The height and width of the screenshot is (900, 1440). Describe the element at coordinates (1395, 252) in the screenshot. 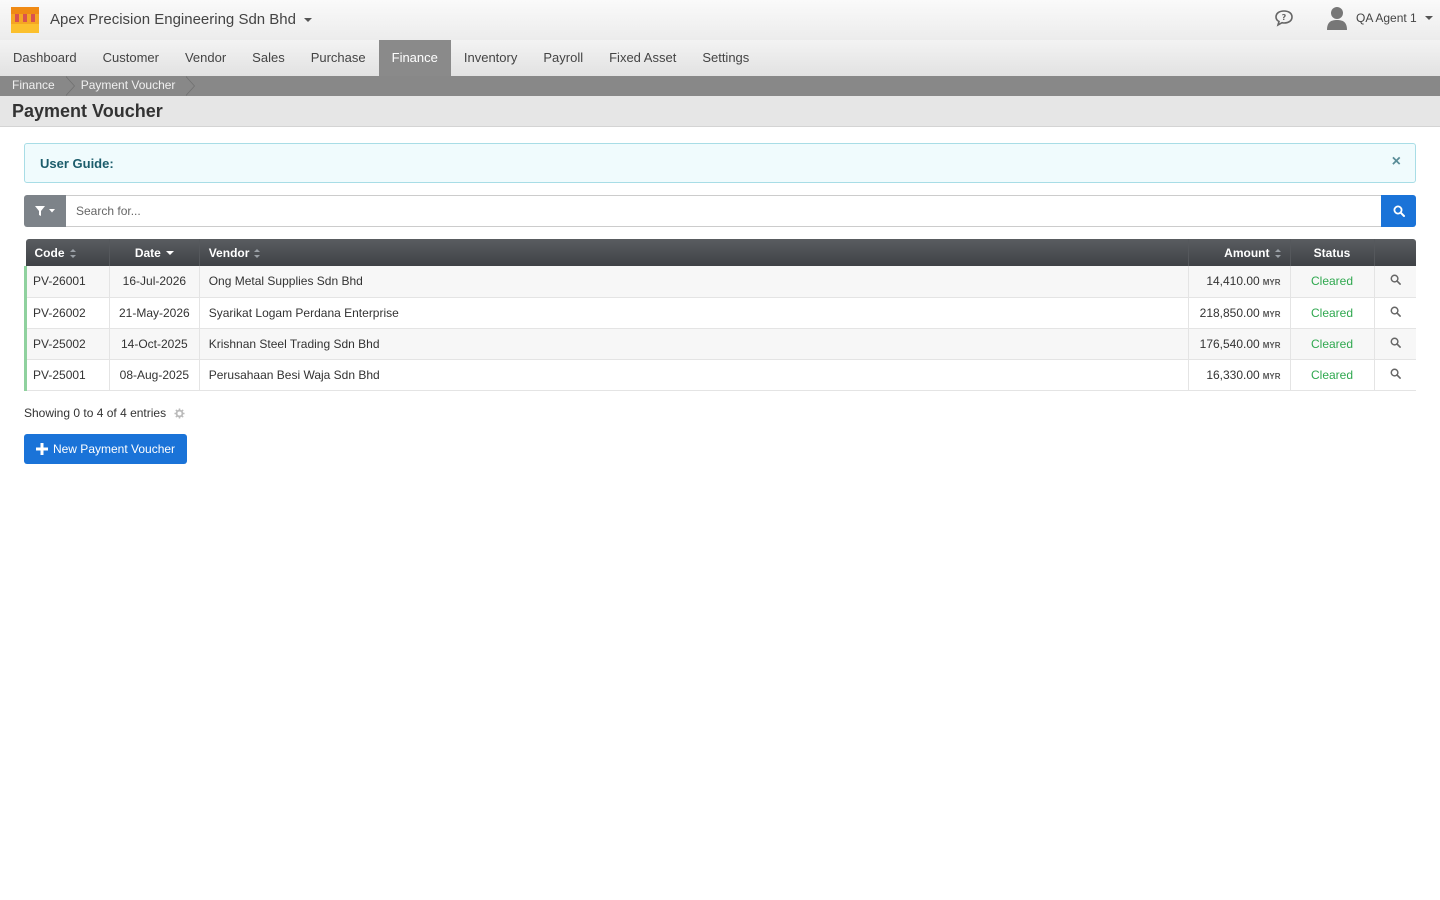

I see `column-actions` at that location.